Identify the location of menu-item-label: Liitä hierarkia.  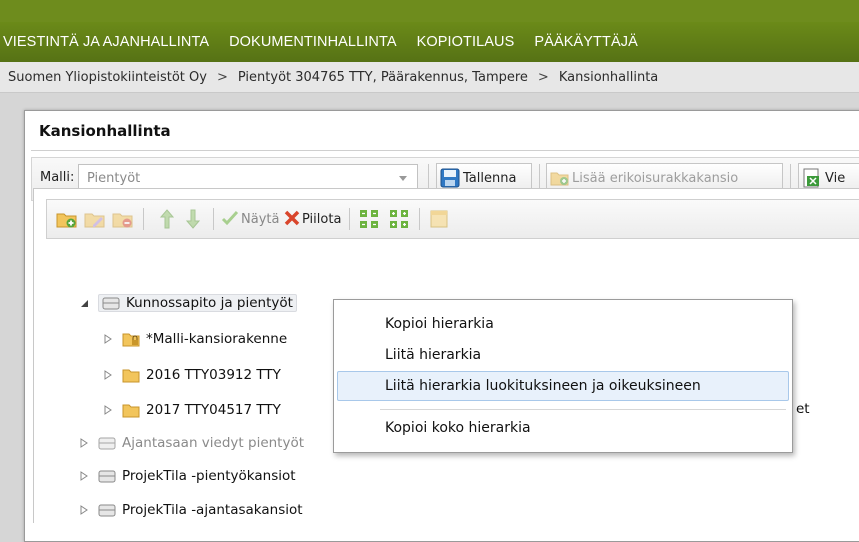
(433, 355).